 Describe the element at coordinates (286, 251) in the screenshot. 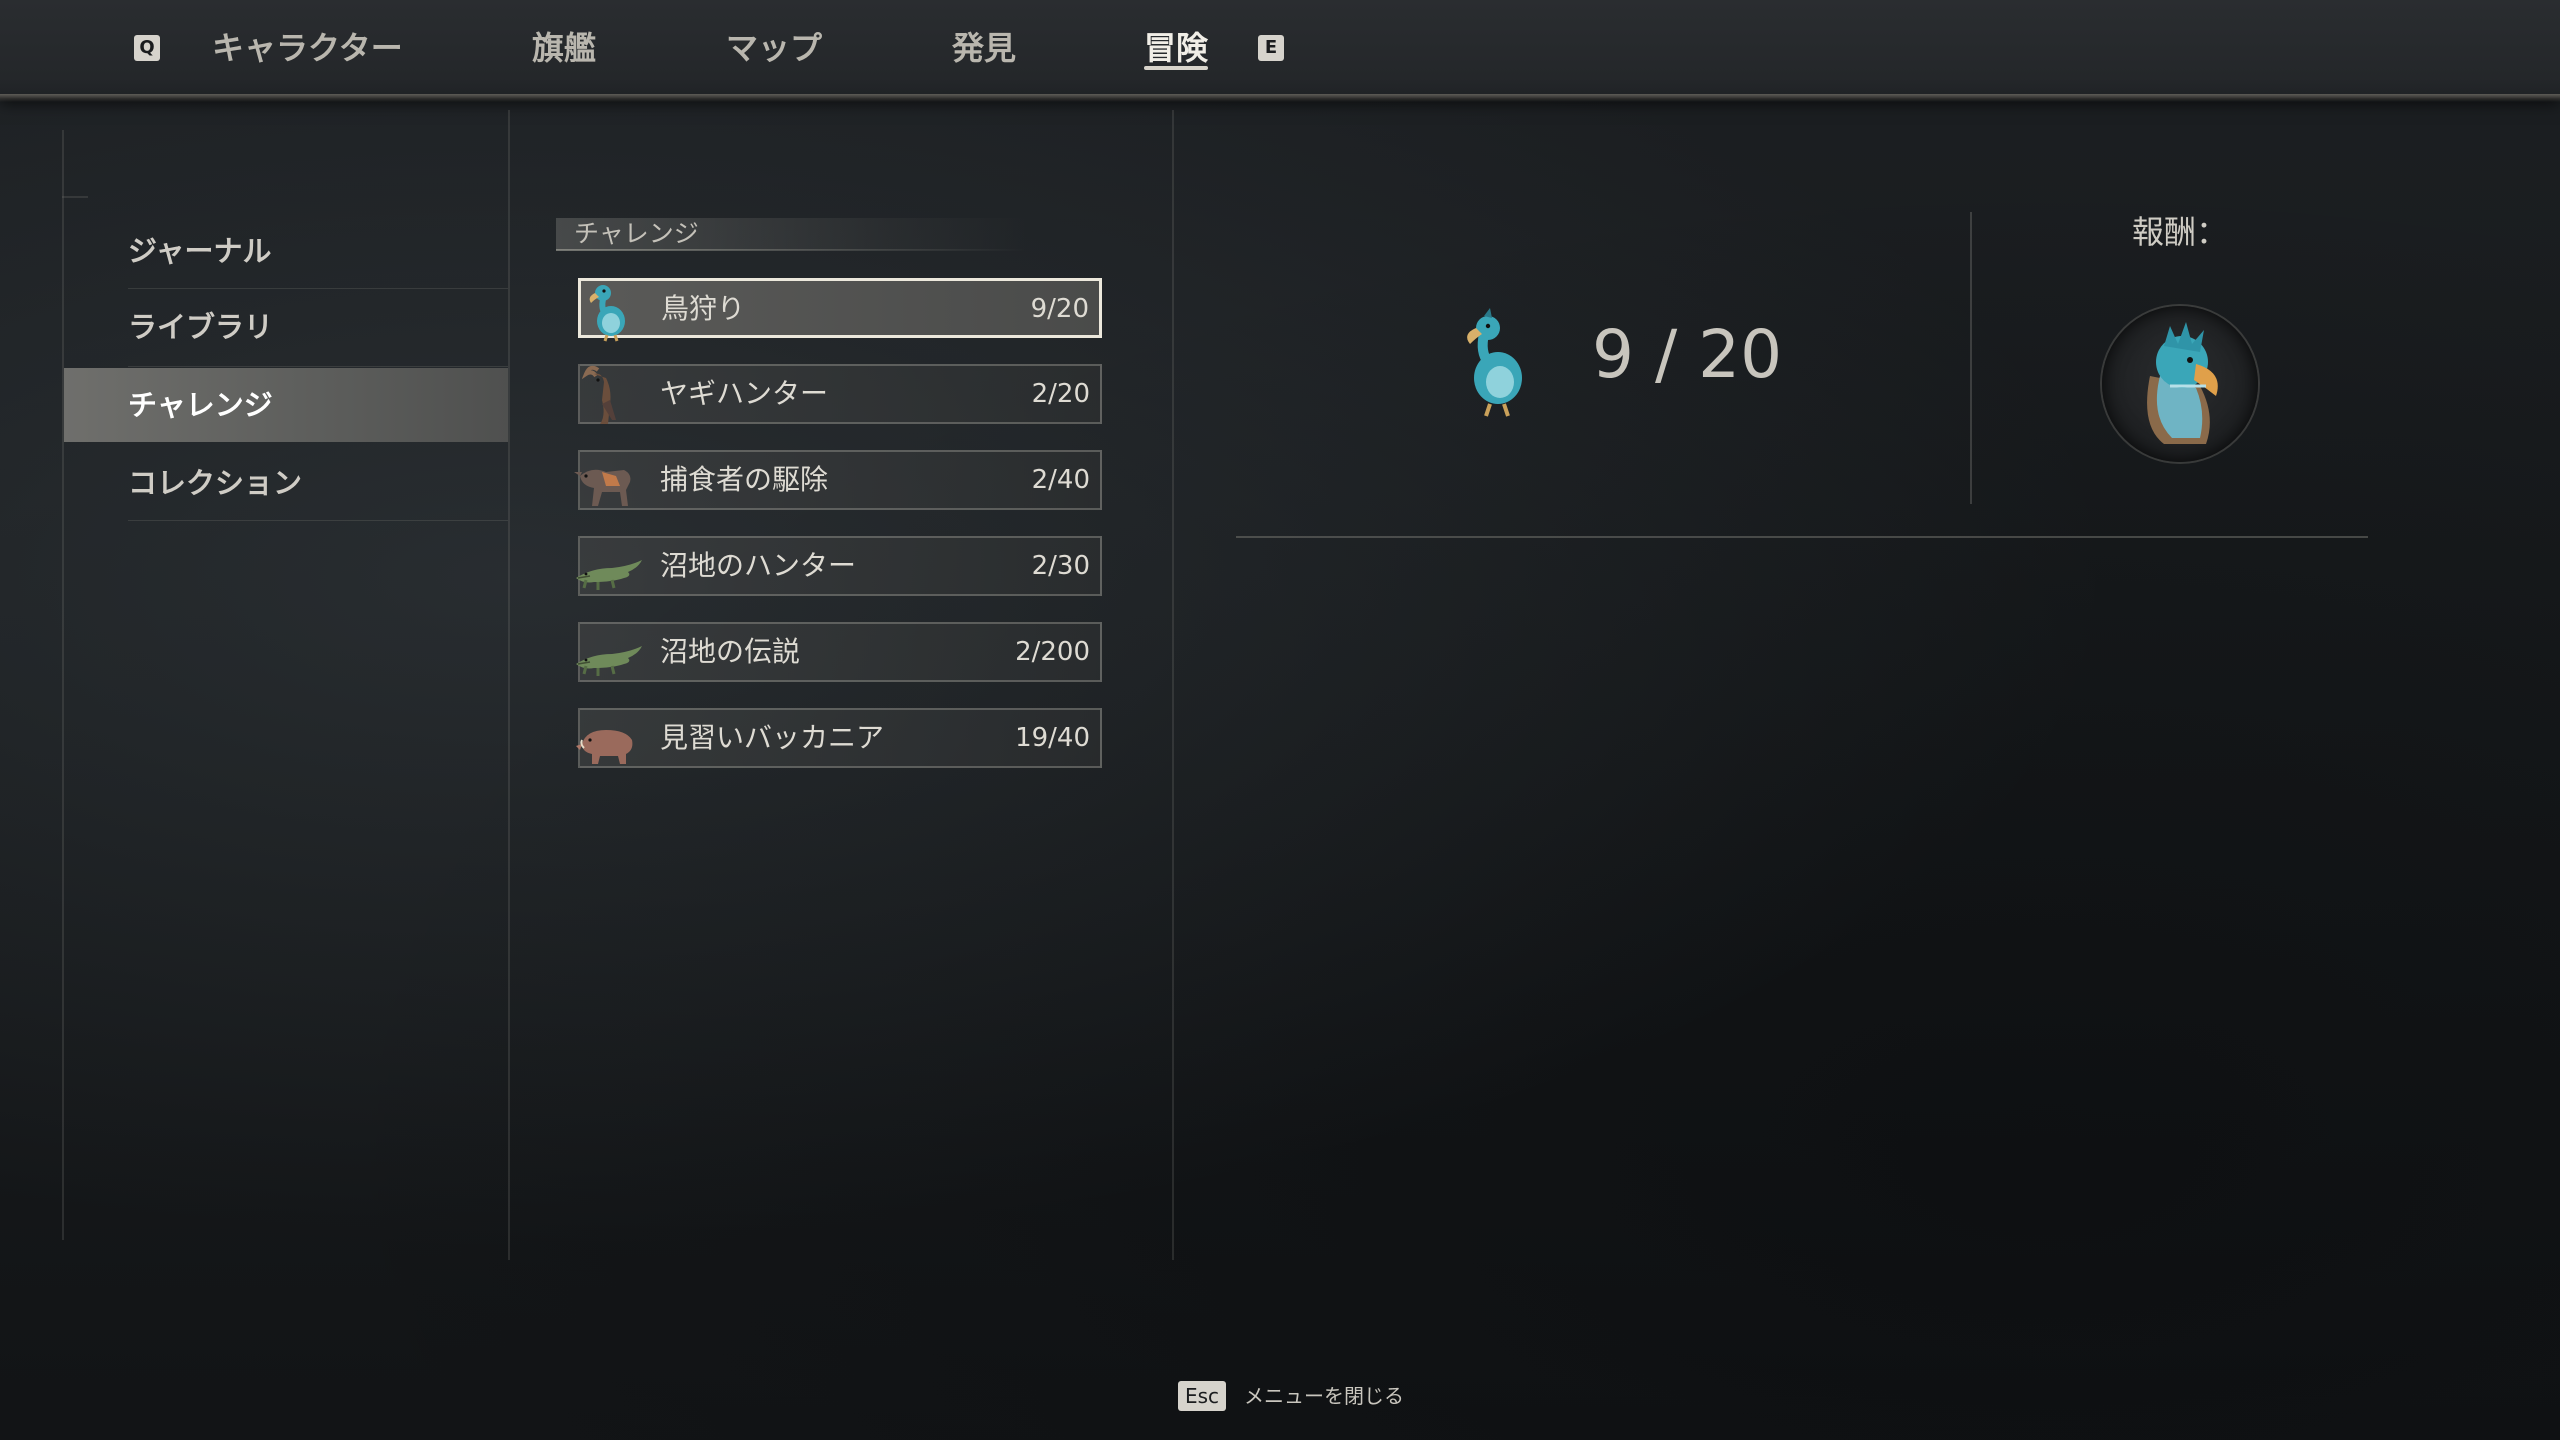

I see `sidebar-item-journal: ジャーナル` at that location.